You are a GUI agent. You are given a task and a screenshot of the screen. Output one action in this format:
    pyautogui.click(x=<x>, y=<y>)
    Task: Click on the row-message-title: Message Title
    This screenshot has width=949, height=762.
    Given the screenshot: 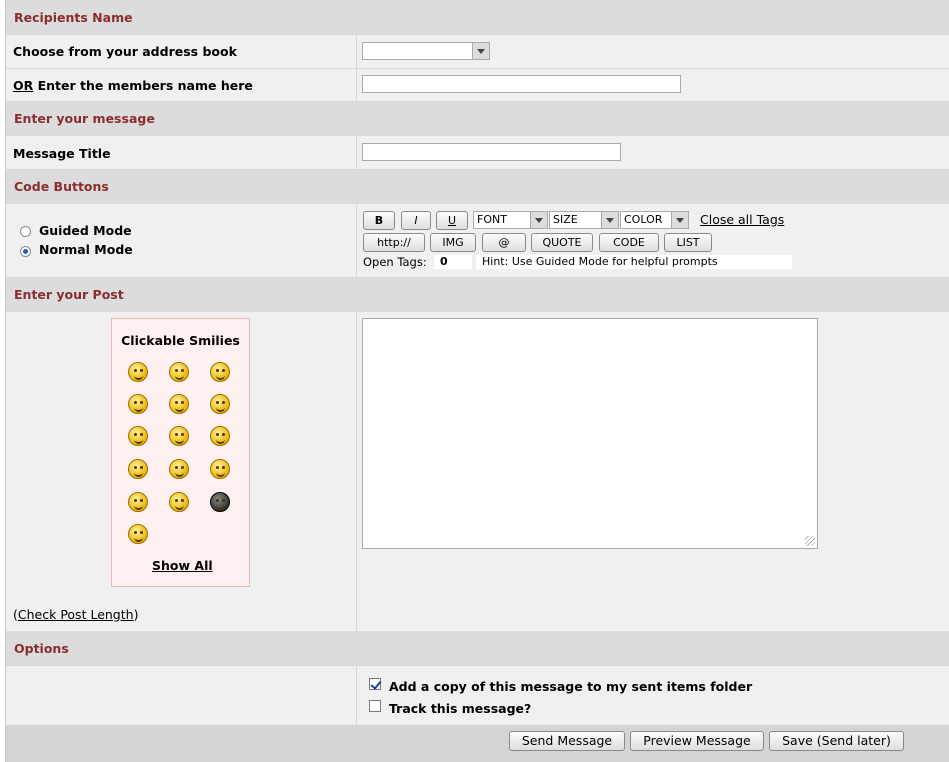 What is the action you would take?
    pyautogui.click(x=477, y=152)
    